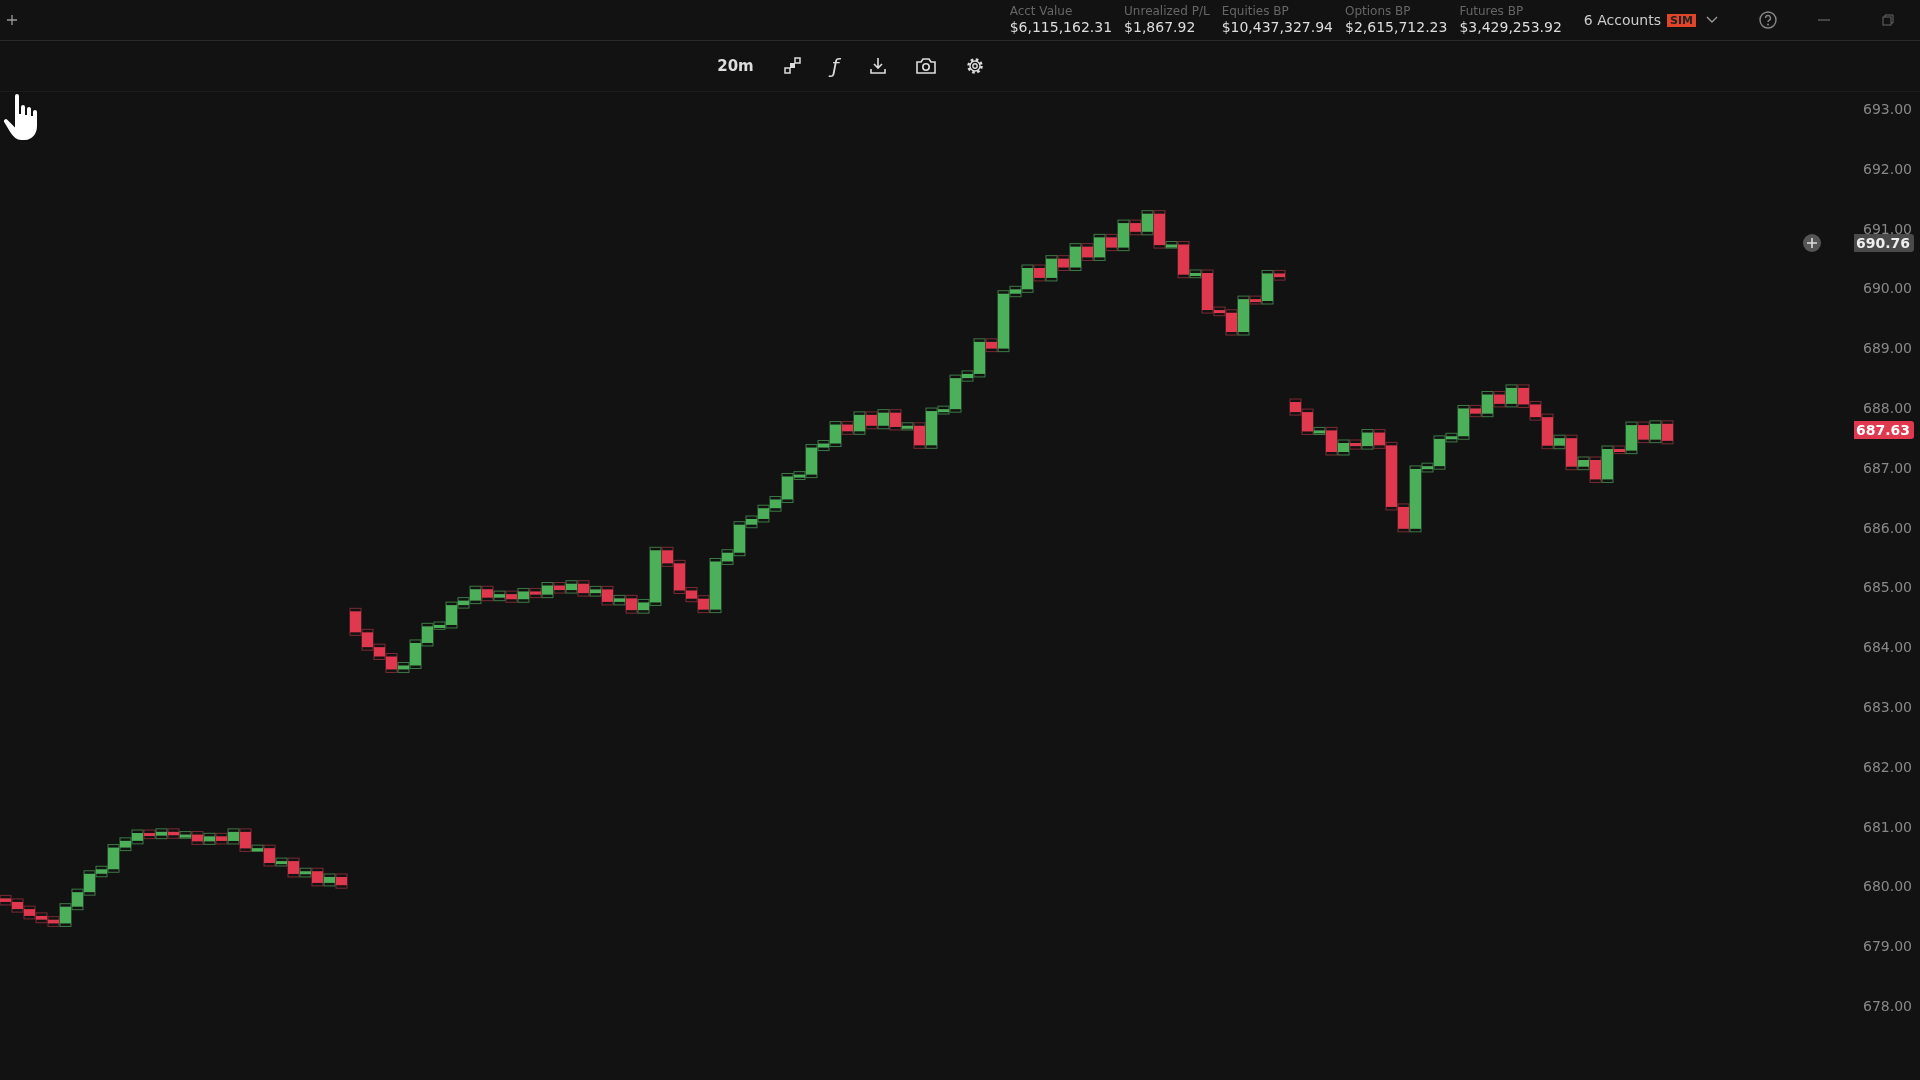 This screenshot has width=1920, height=1080. I want to click on price-axis-label: 686.00, so click(1887, 527).